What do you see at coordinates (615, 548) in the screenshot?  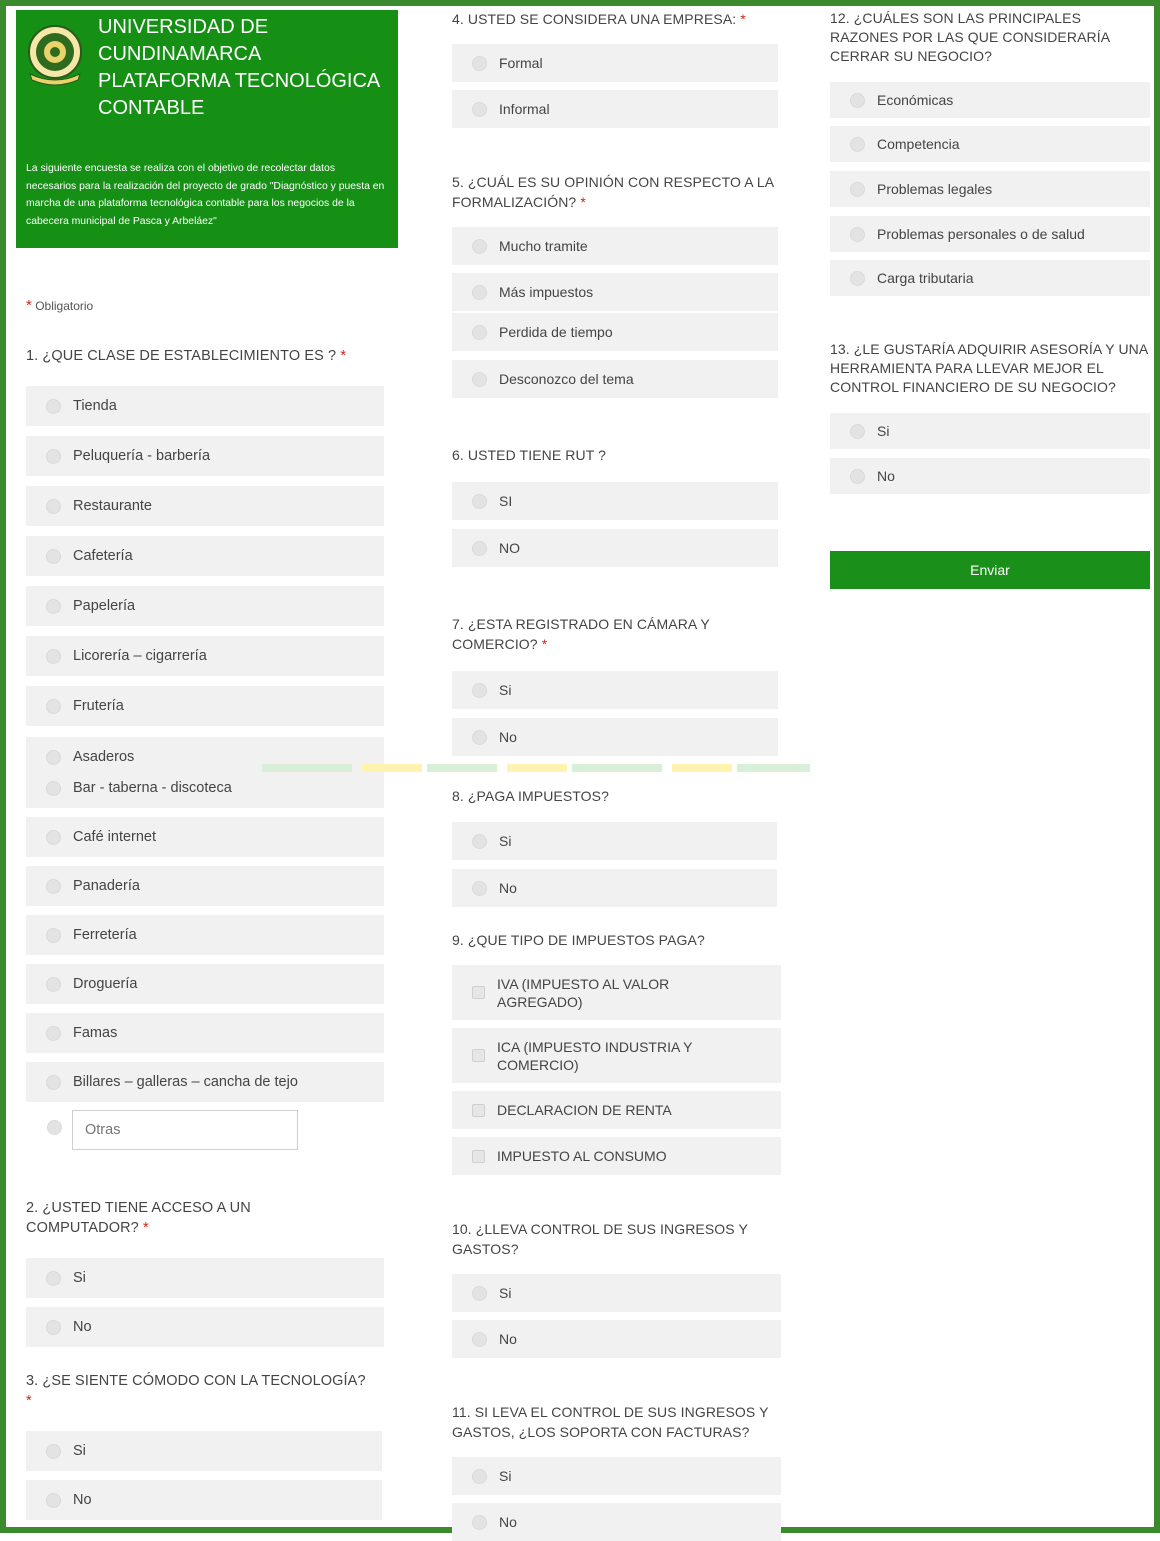 I see `q6-option-2: NO` at bounding box center [615, 548].